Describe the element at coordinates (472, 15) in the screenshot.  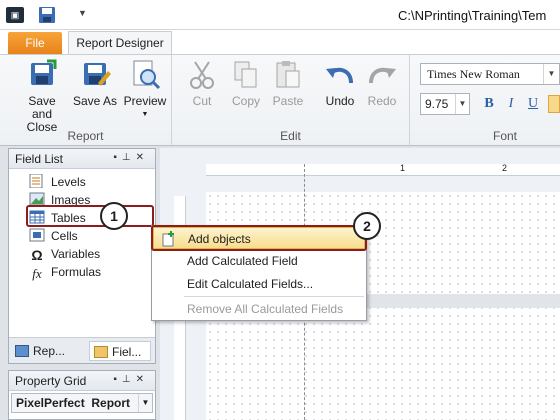
I see `window-title: C:\NPrinting\Training\Tem` at that location.